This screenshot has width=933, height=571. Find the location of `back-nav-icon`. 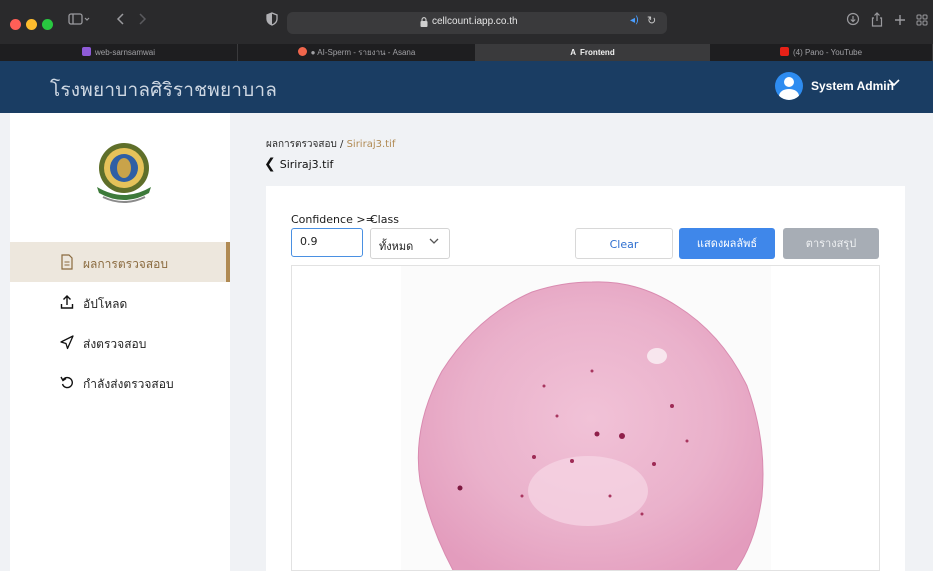

back-nav-icon is located at coordinates (121, 22).